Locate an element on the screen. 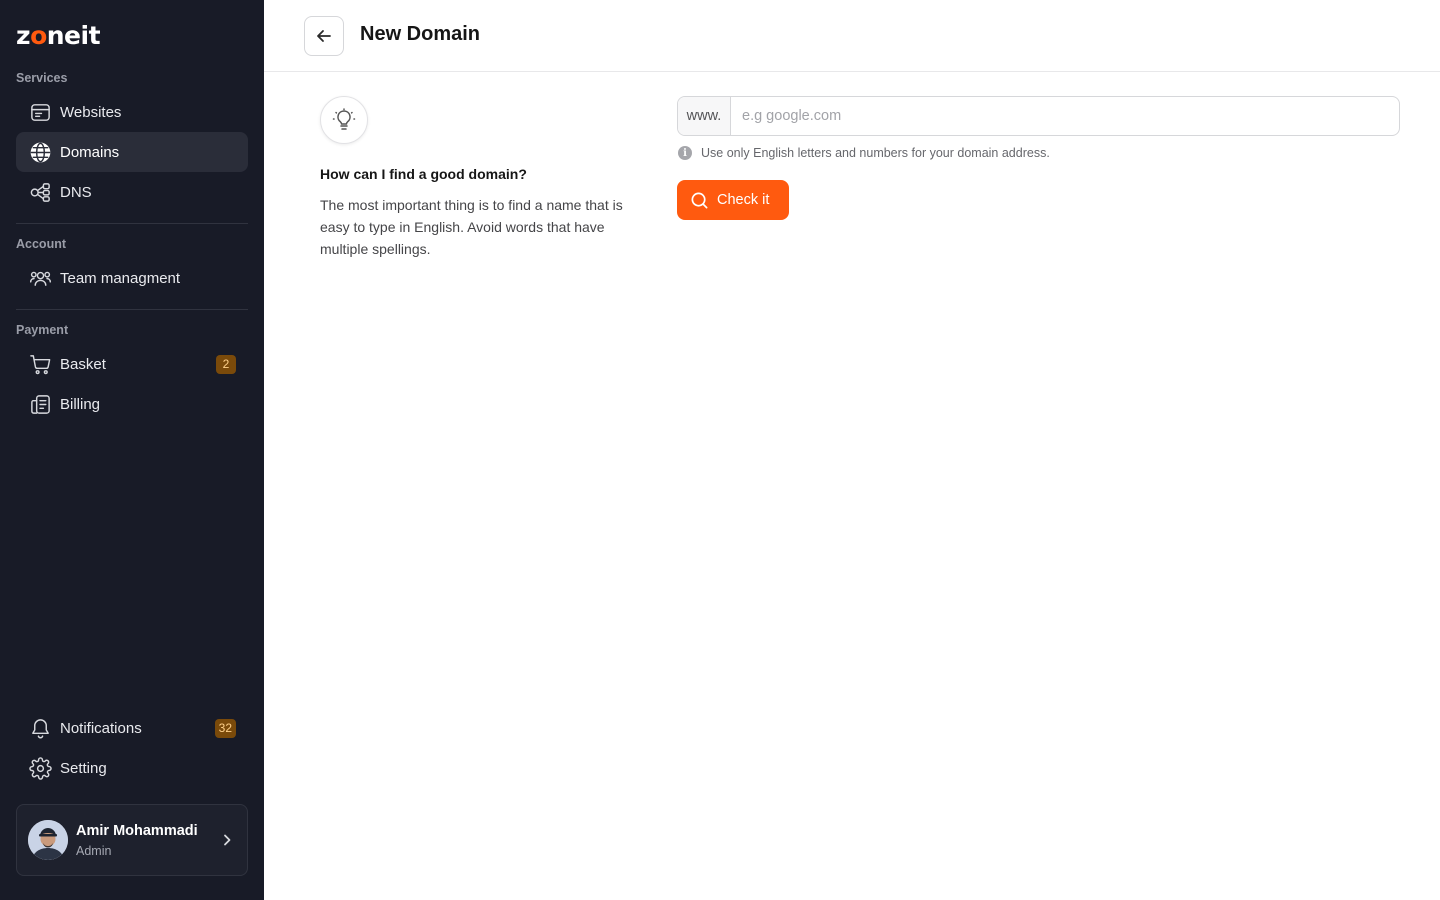 Image resolution: width=1440 pixels, height=900 pixels. cart-icon is located at coordinates (40, 364).